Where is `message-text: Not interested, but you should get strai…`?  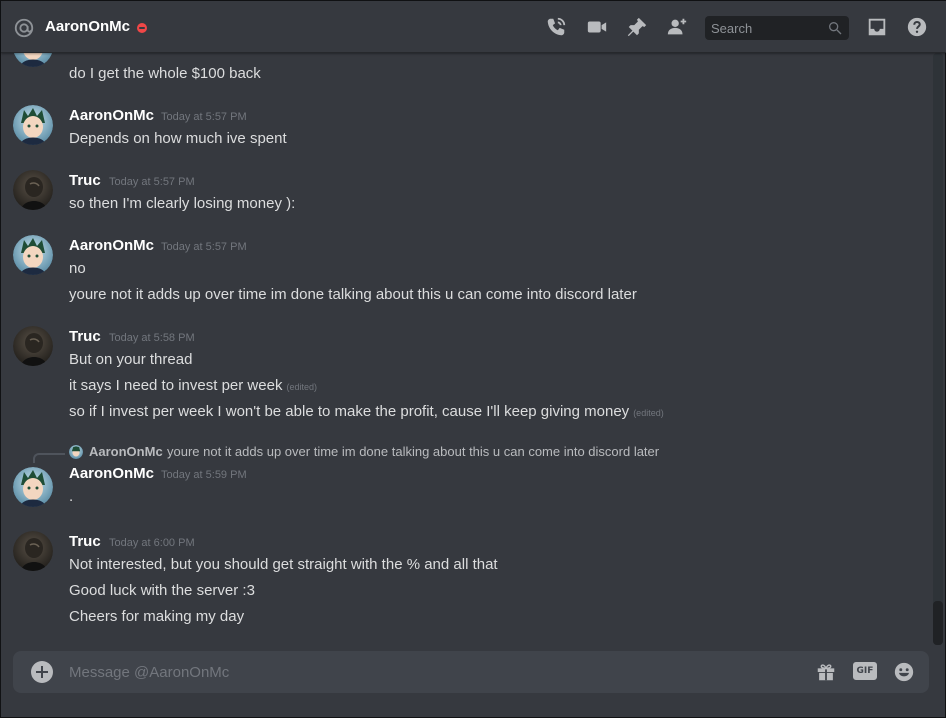 message-text: Not interested, but you should get strai… is located at coordinates (283, 564).